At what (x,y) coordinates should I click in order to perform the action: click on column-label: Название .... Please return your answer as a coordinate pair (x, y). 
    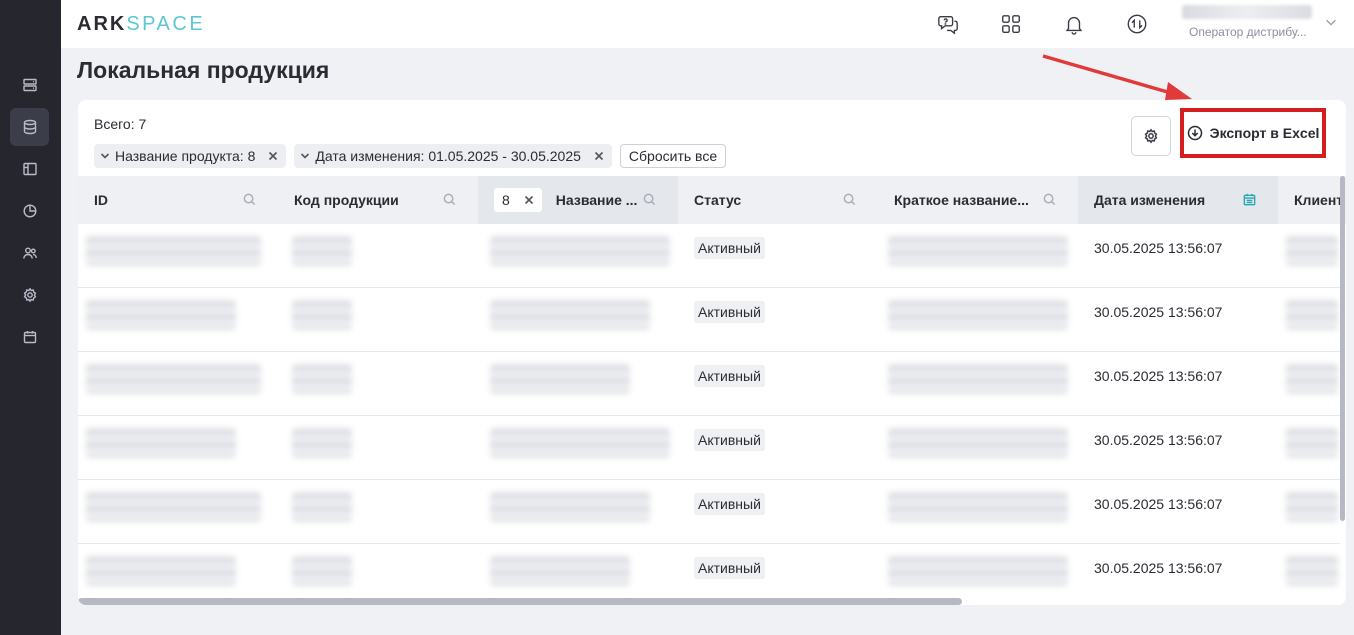
    Looking at the image, I should click on (596, 200).